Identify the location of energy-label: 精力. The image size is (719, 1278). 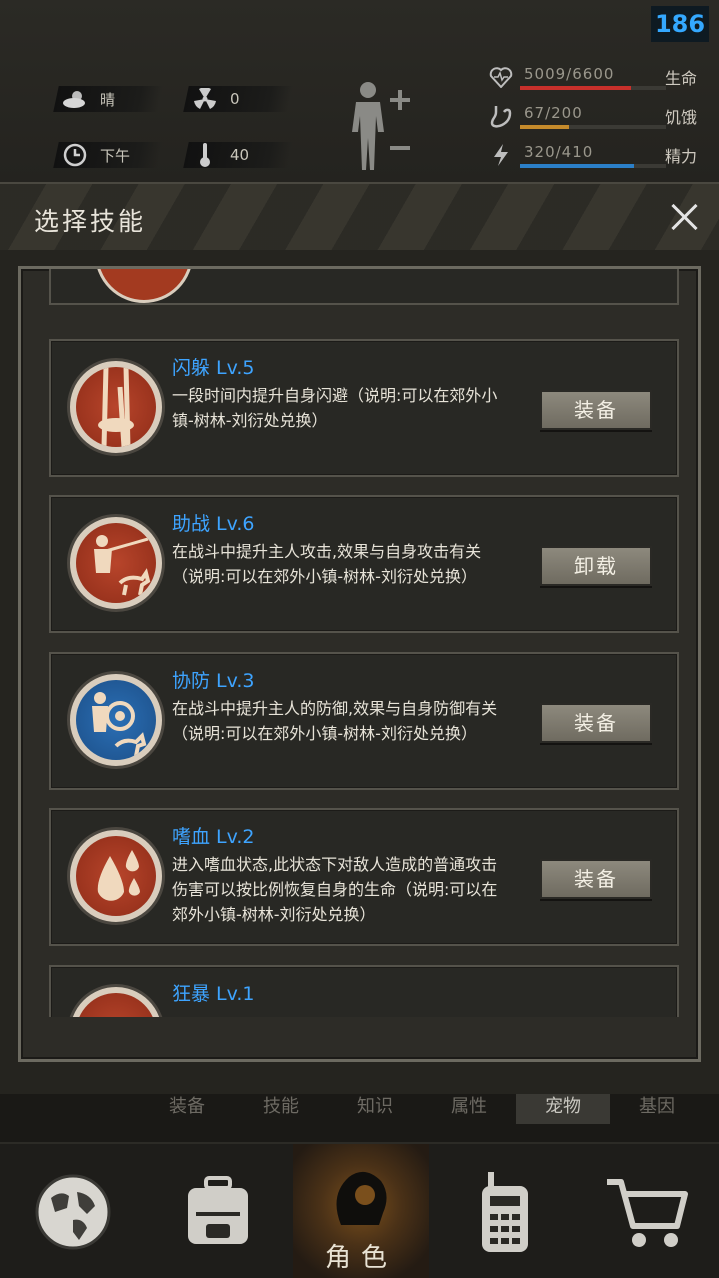
(680, 156).